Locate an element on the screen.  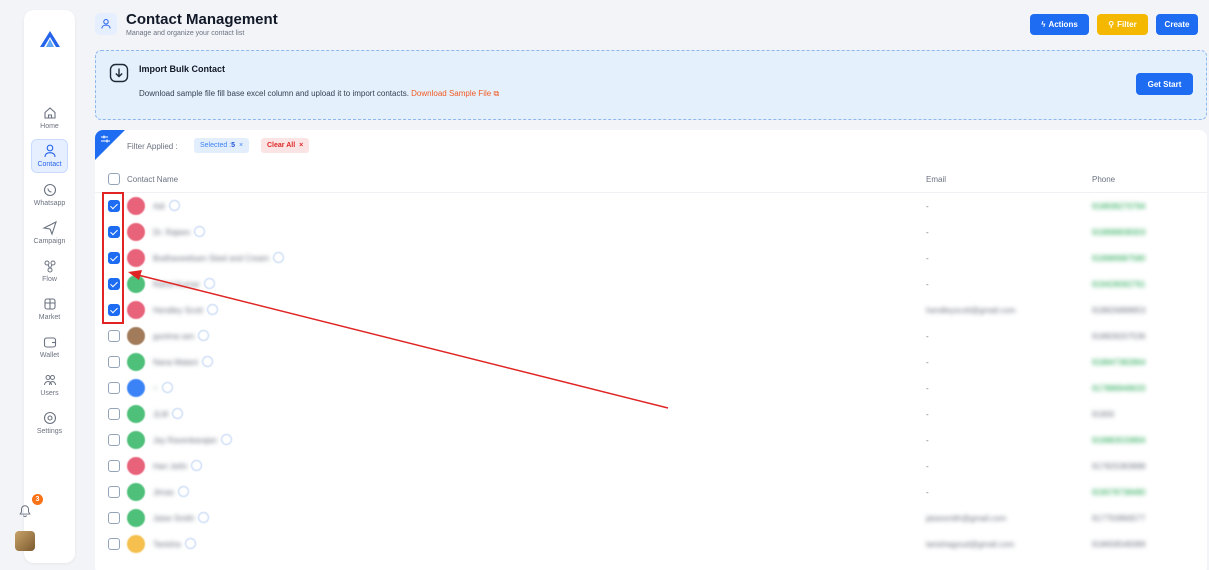
selected-filter-chip: Selected :5 × is located at coordinates (222, 145).